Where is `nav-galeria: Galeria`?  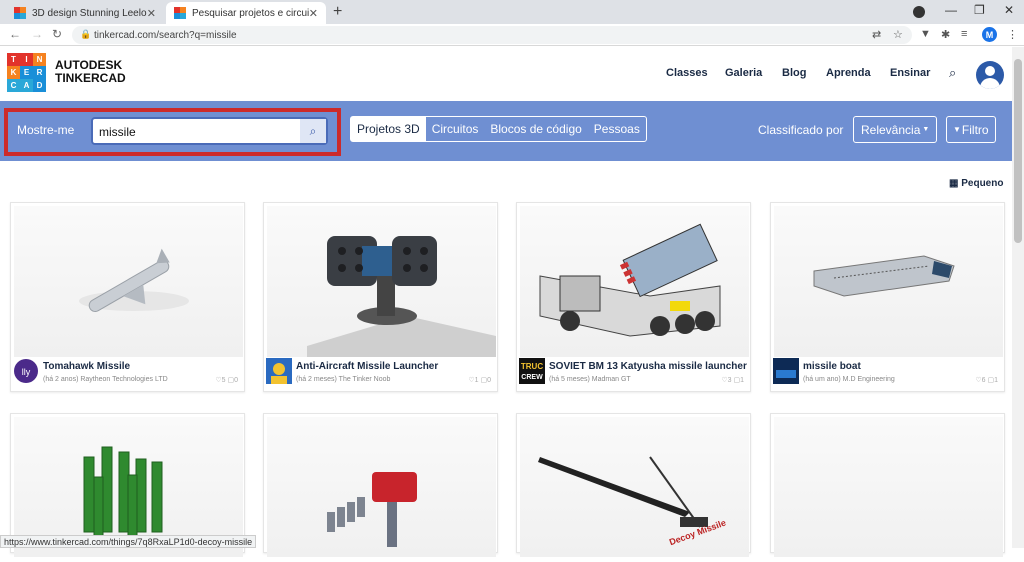
nav-galeria: Galeria is located at coordinates (743, 73).